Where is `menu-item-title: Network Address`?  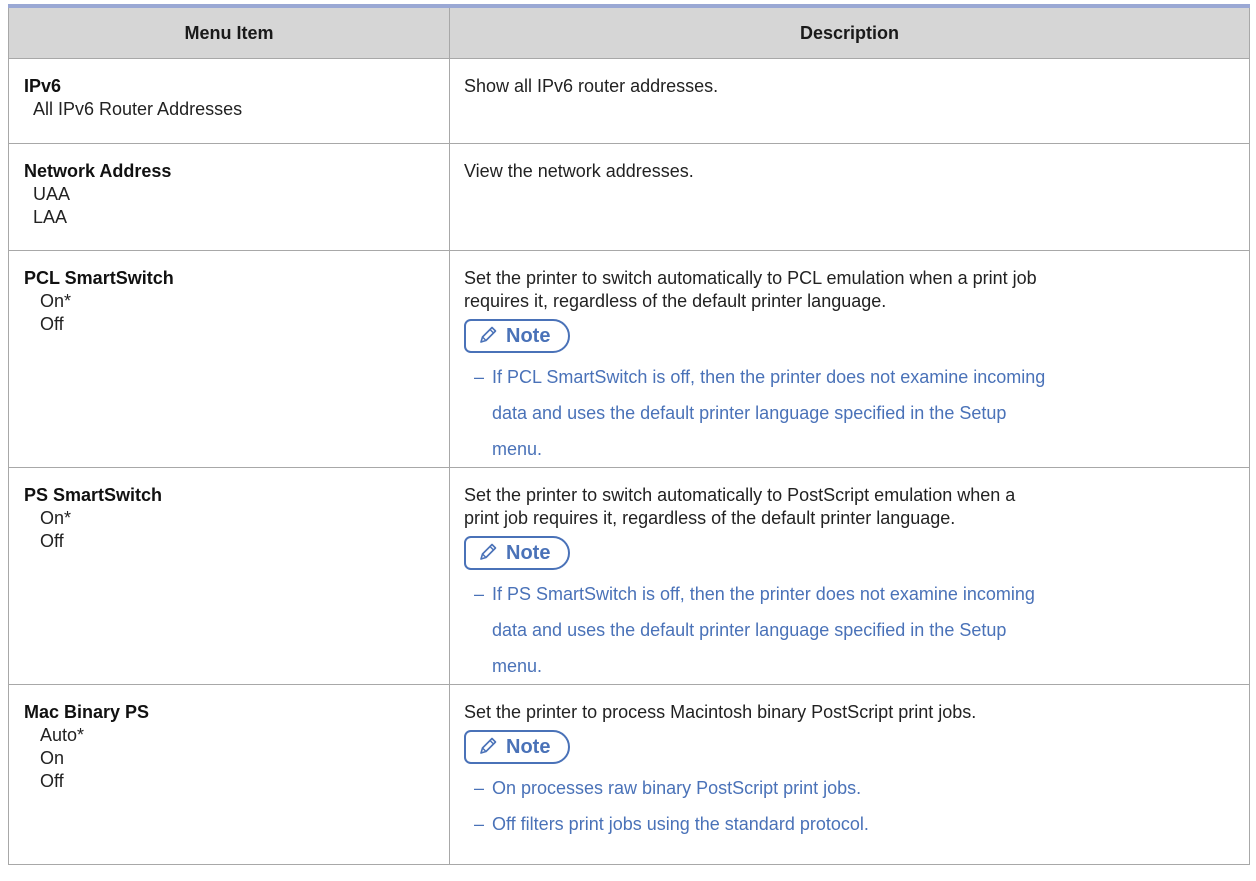
menu-item-title: Network Address is located at coordinates (98, 171).